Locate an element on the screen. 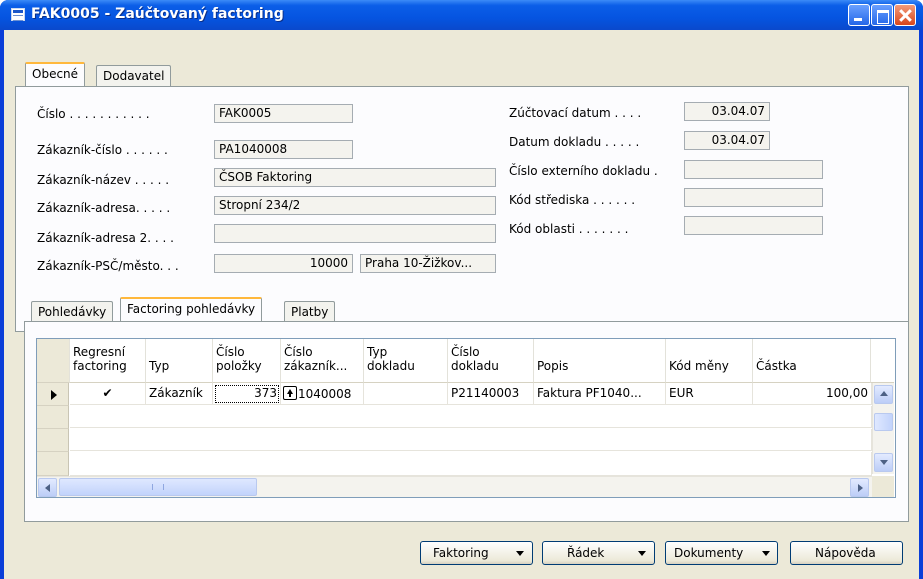 This screenshot has width=923, height=579. row-selector-current is located at coordinates (53, 394).